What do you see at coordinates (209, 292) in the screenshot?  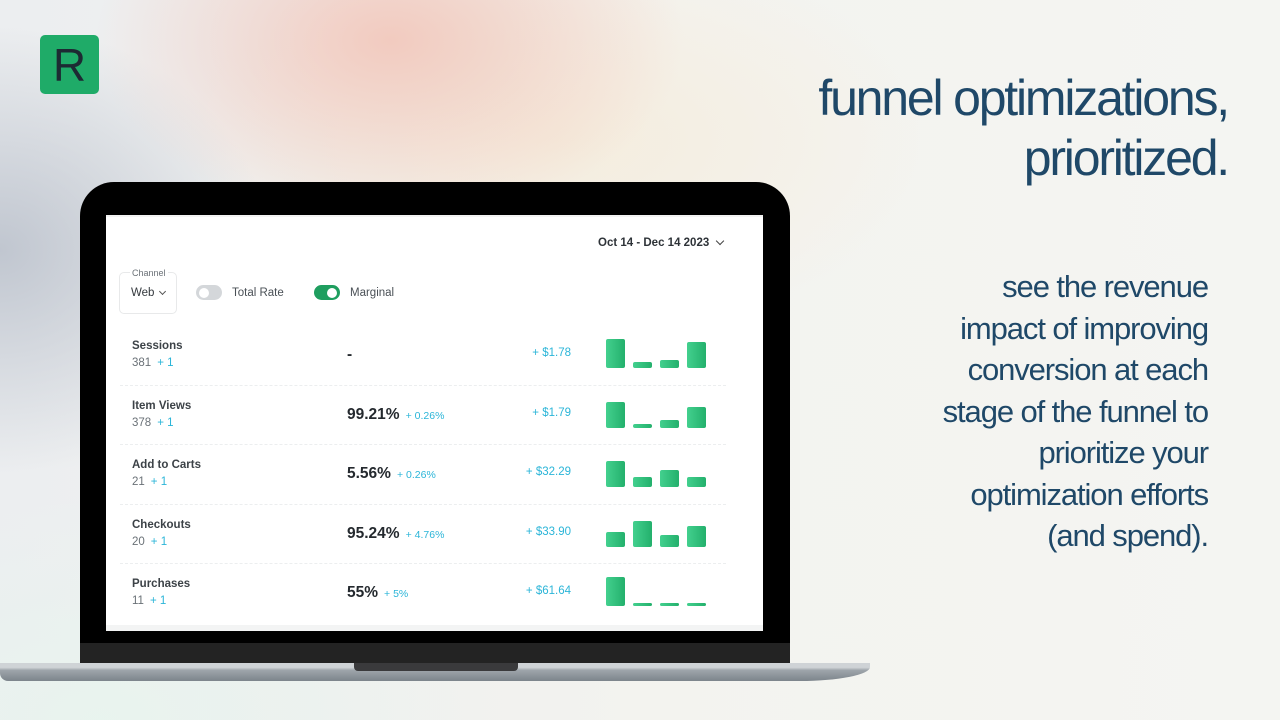 I see `toggle-switch-off` at bounding box center [209, 292].